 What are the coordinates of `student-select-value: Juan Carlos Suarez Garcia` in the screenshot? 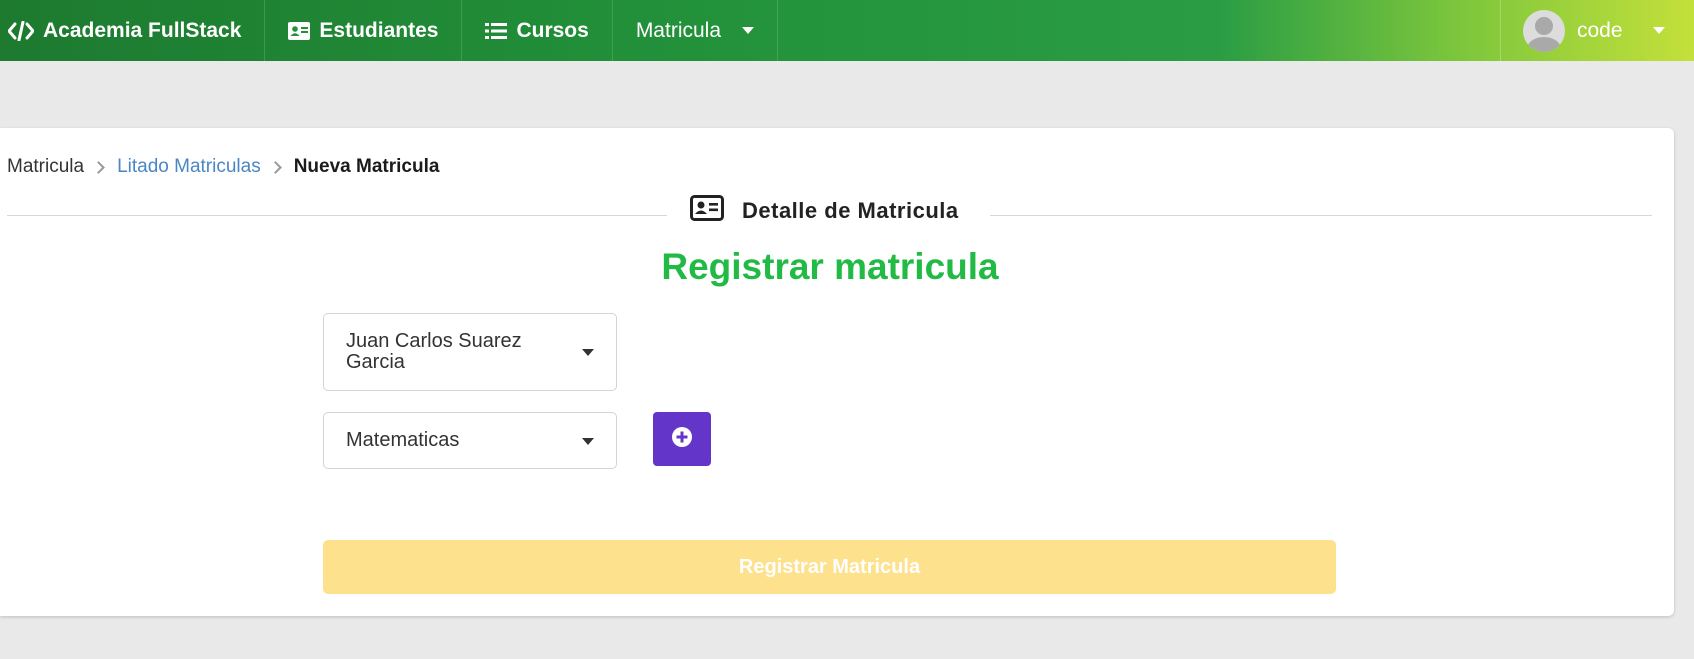 It's located at (434, 351).